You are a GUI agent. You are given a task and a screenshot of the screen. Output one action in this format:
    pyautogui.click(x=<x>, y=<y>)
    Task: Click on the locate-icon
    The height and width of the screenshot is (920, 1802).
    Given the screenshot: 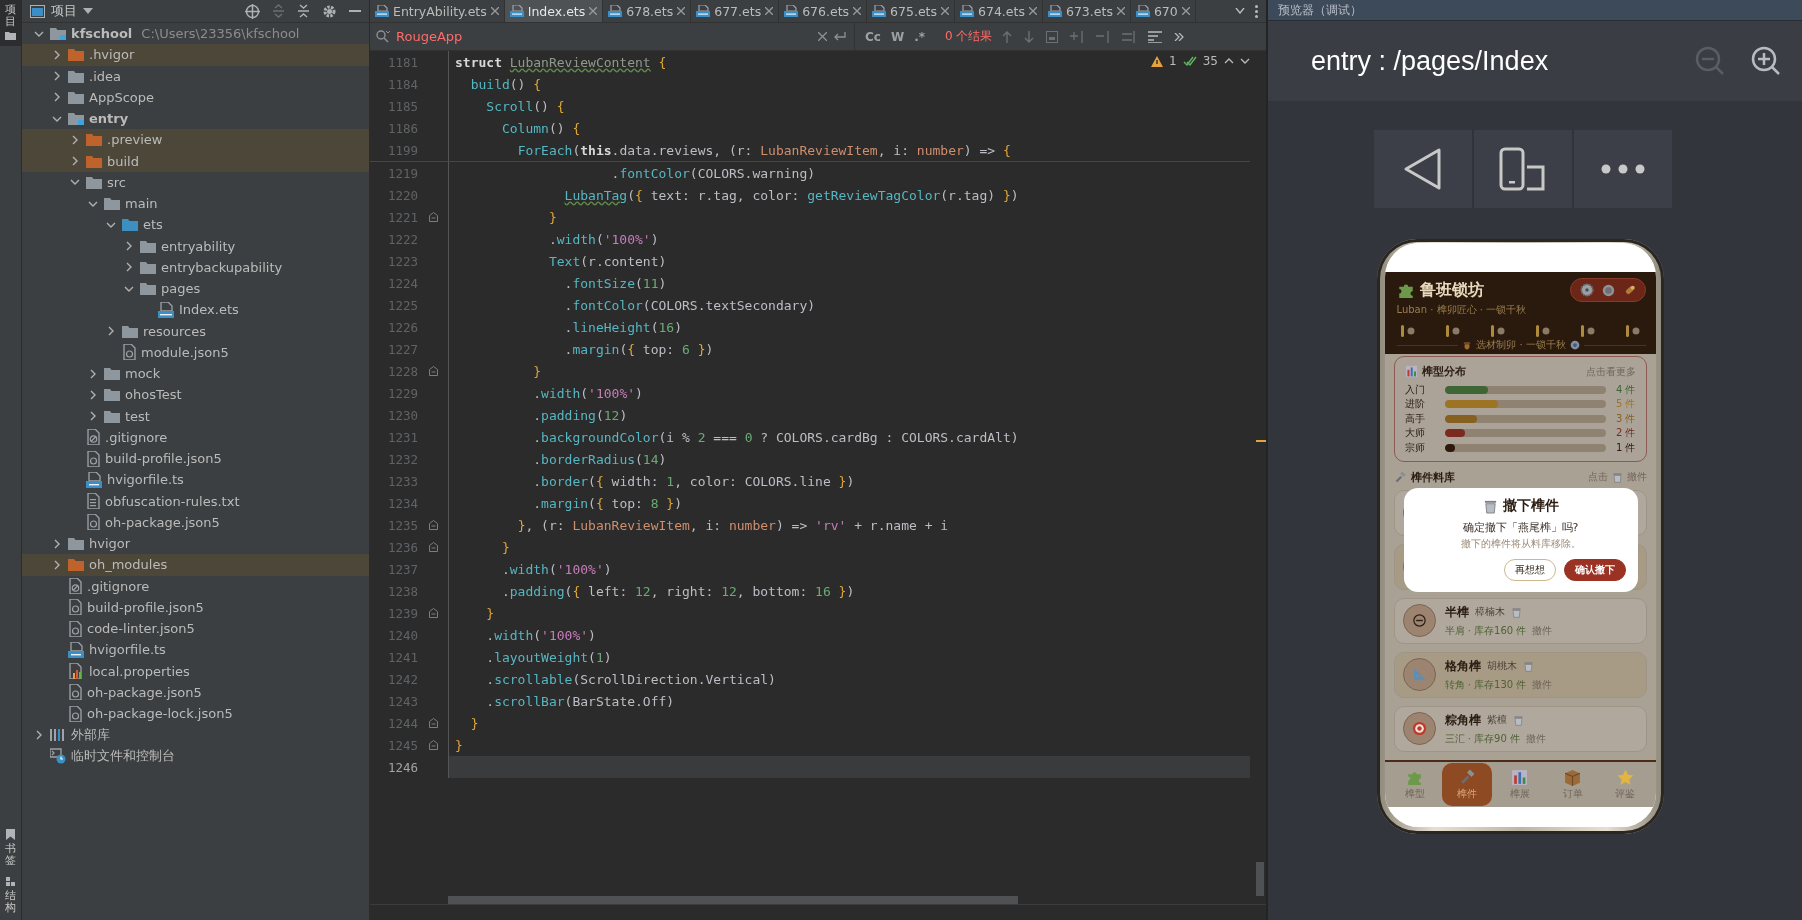 What is the action you would take?
    pyautogui.click(x=252, y=11)
    